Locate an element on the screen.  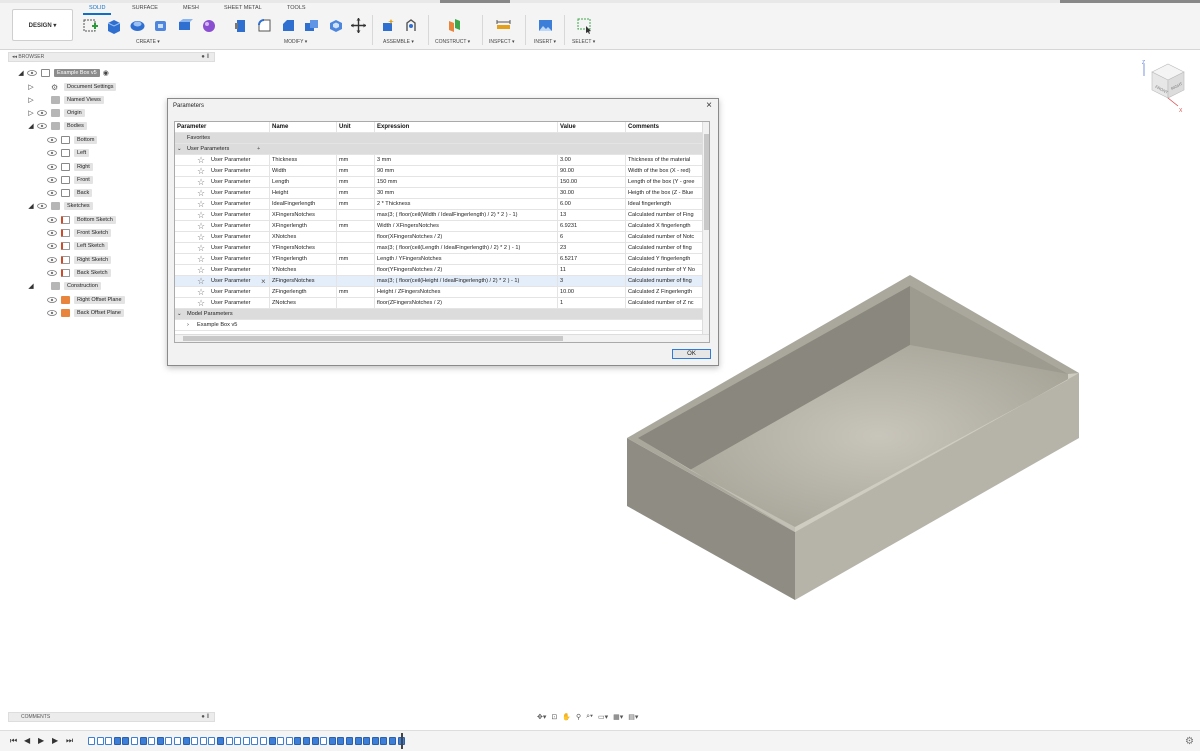
cell-comment: Ideal fingerlength is located at coordinates (664, 204).